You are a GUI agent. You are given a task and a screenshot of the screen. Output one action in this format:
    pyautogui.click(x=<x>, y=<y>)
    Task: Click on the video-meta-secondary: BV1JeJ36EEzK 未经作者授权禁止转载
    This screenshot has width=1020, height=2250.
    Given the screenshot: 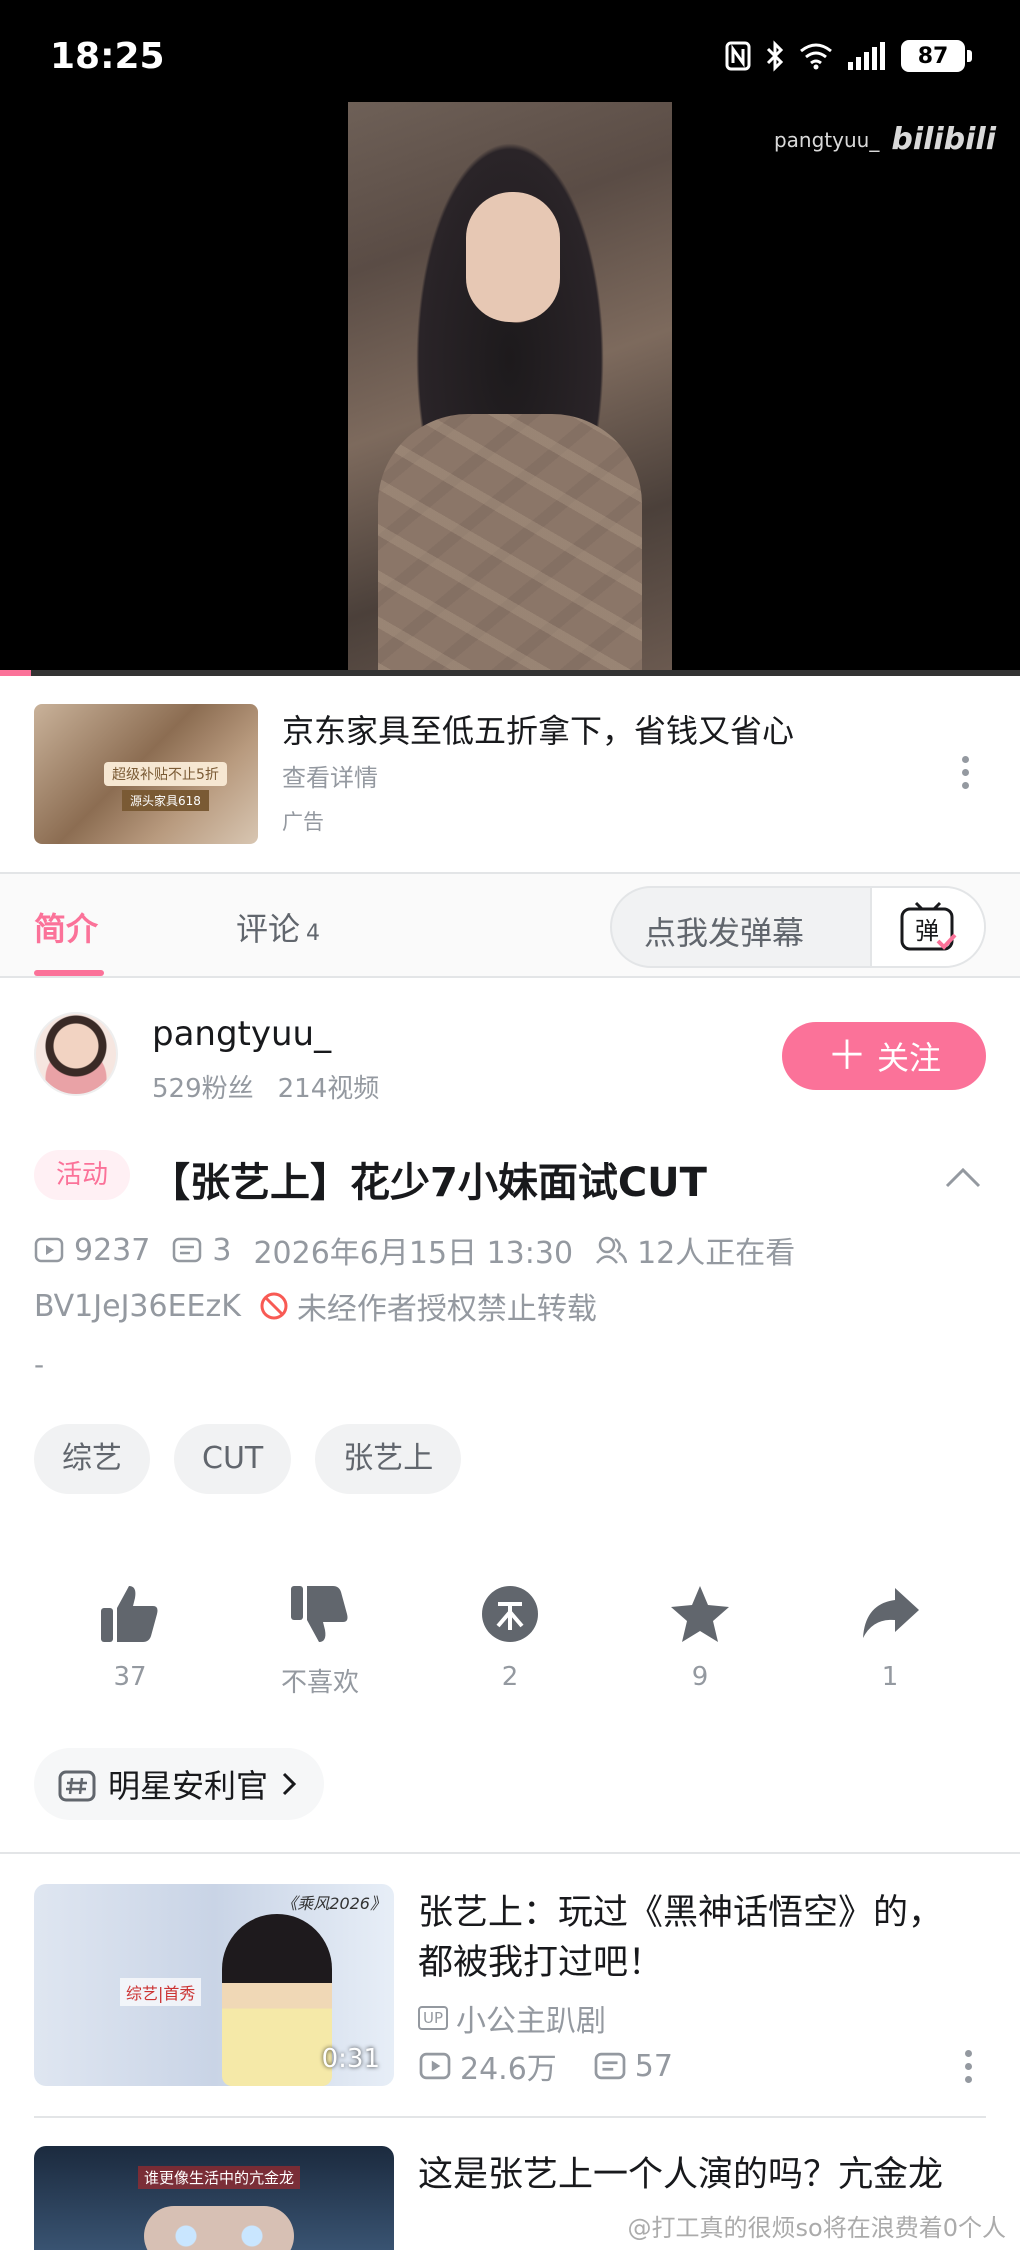 What is the action you would take?
    pyautogui.click(x=315, y=1306)
    